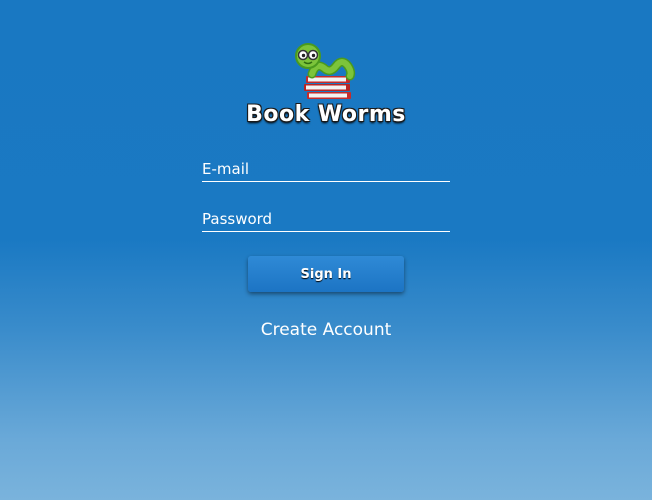  Describe the element at coordinates (326, 114) in the screenshot. I see `app-title: Book Worms` at that location.